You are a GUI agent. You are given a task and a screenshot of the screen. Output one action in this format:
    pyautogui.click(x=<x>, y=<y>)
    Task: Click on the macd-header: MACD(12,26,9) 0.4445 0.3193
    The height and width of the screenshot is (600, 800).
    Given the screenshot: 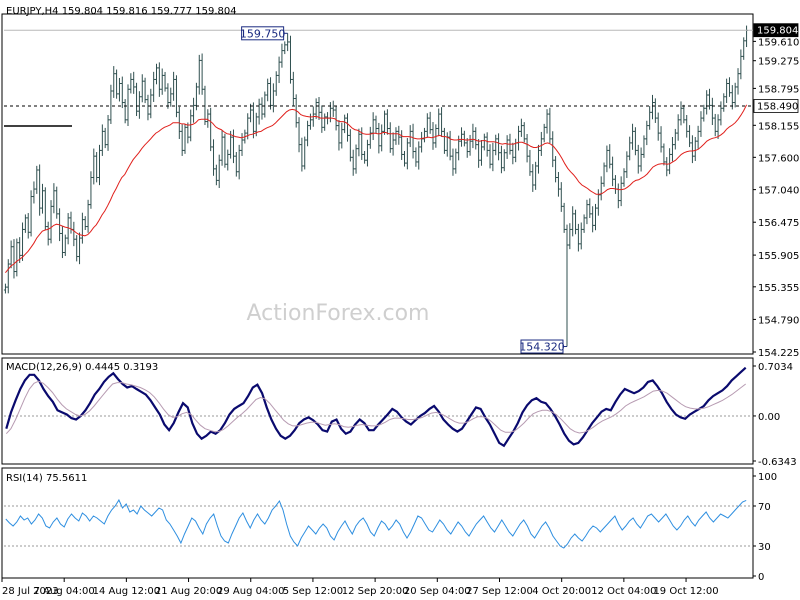 What is the action you would take?
    pyautogui.click(x=82, y=367)
    